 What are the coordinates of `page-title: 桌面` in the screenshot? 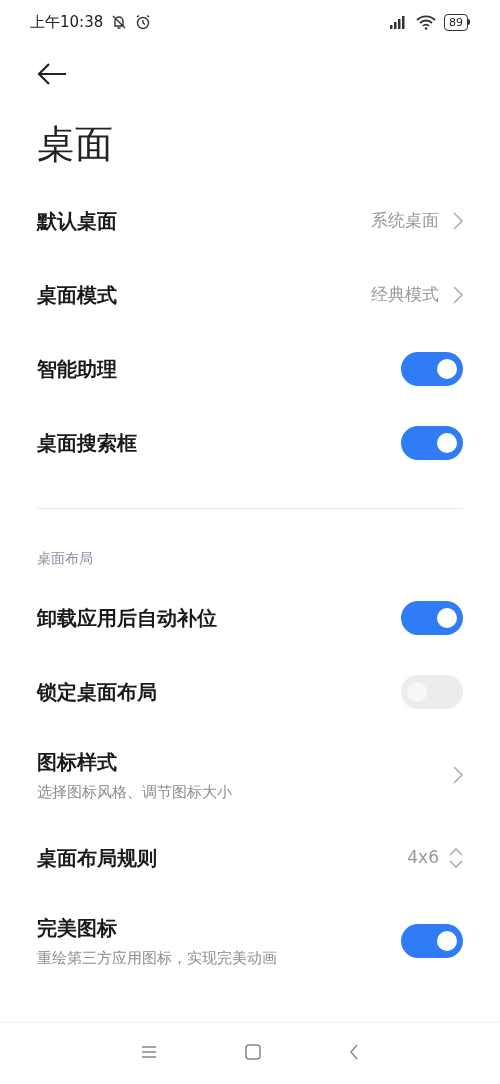 It's located at (75, 144).